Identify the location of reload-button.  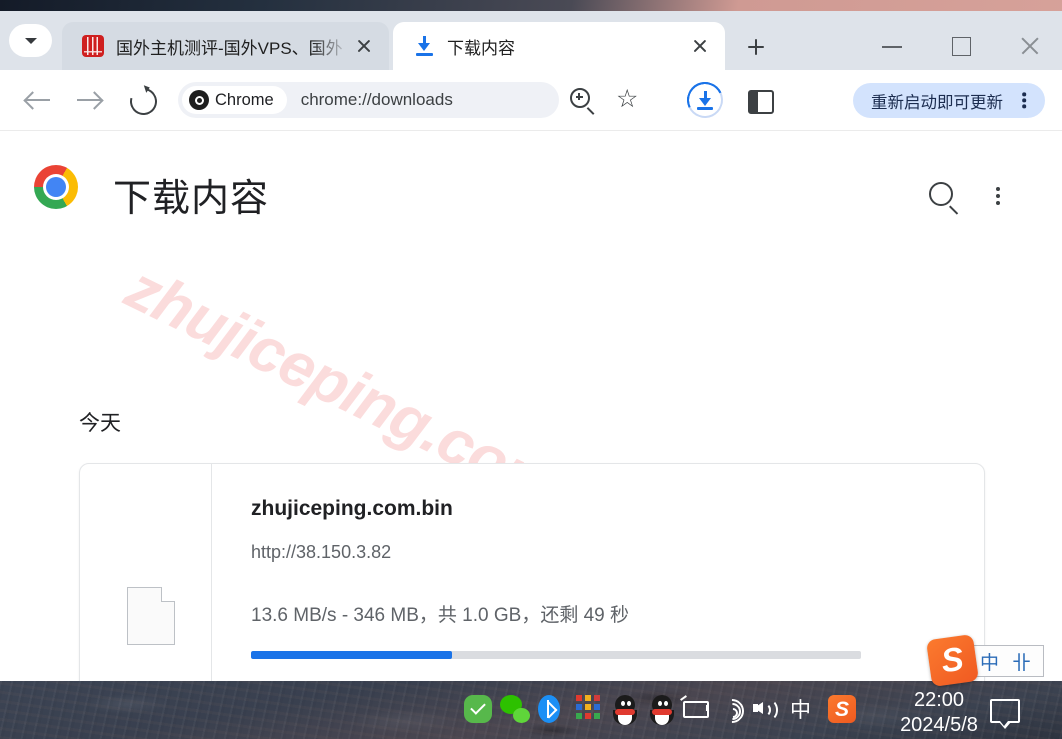
(143, 101).